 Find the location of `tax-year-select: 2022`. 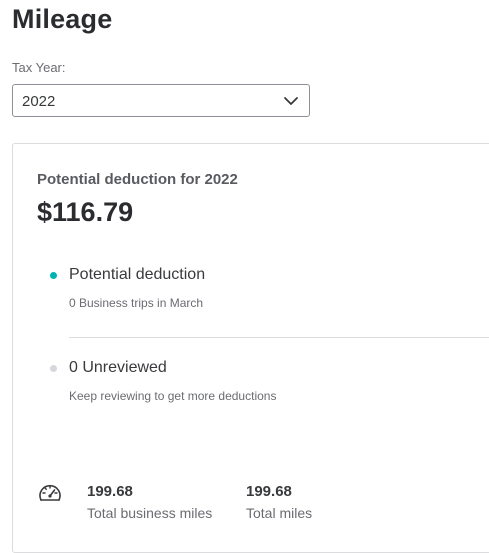

tax-year-select: 2022 is located at coordinates (161, 100).